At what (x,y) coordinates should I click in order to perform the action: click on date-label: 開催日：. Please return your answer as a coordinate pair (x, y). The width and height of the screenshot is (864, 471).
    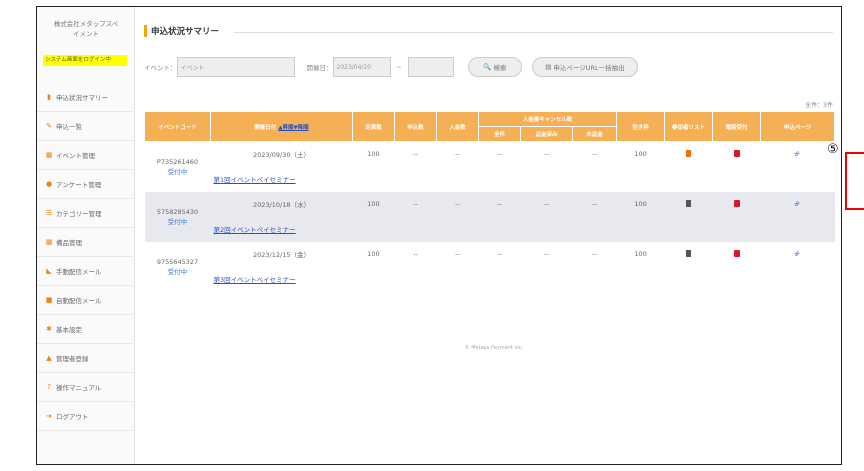
    Looking at the image, I should click on (319, 68).